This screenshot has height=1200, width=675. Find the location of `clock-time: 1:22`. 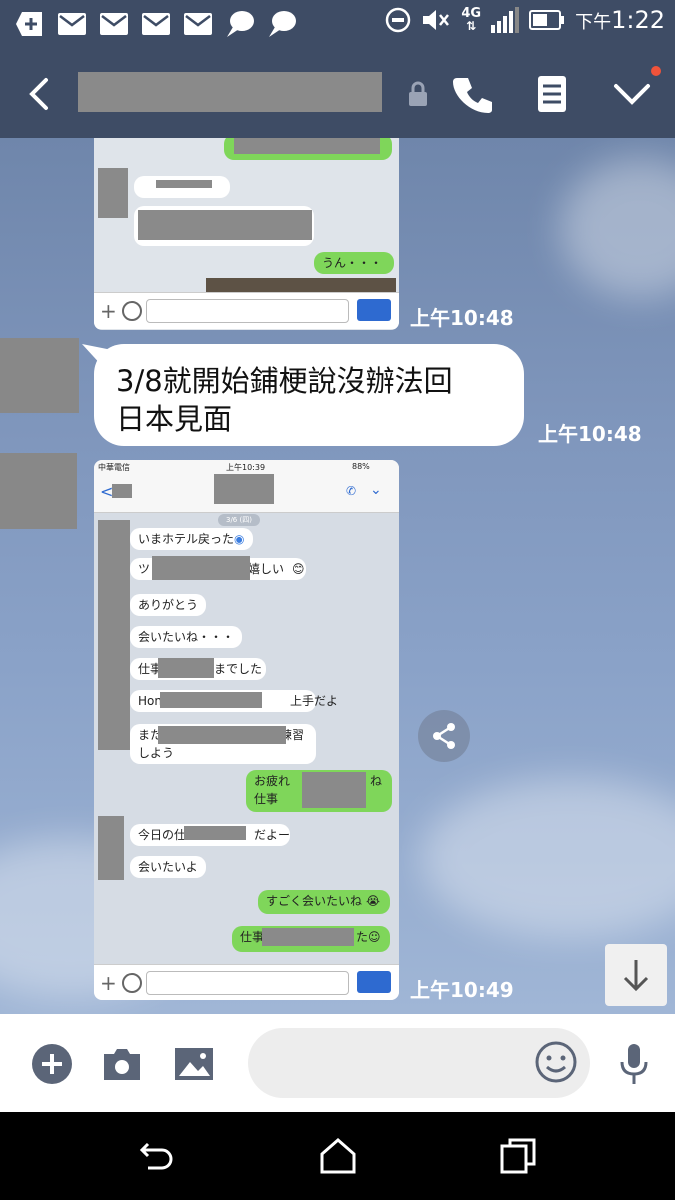

clock-time: 1:22 is located at coordinates (638, 20).